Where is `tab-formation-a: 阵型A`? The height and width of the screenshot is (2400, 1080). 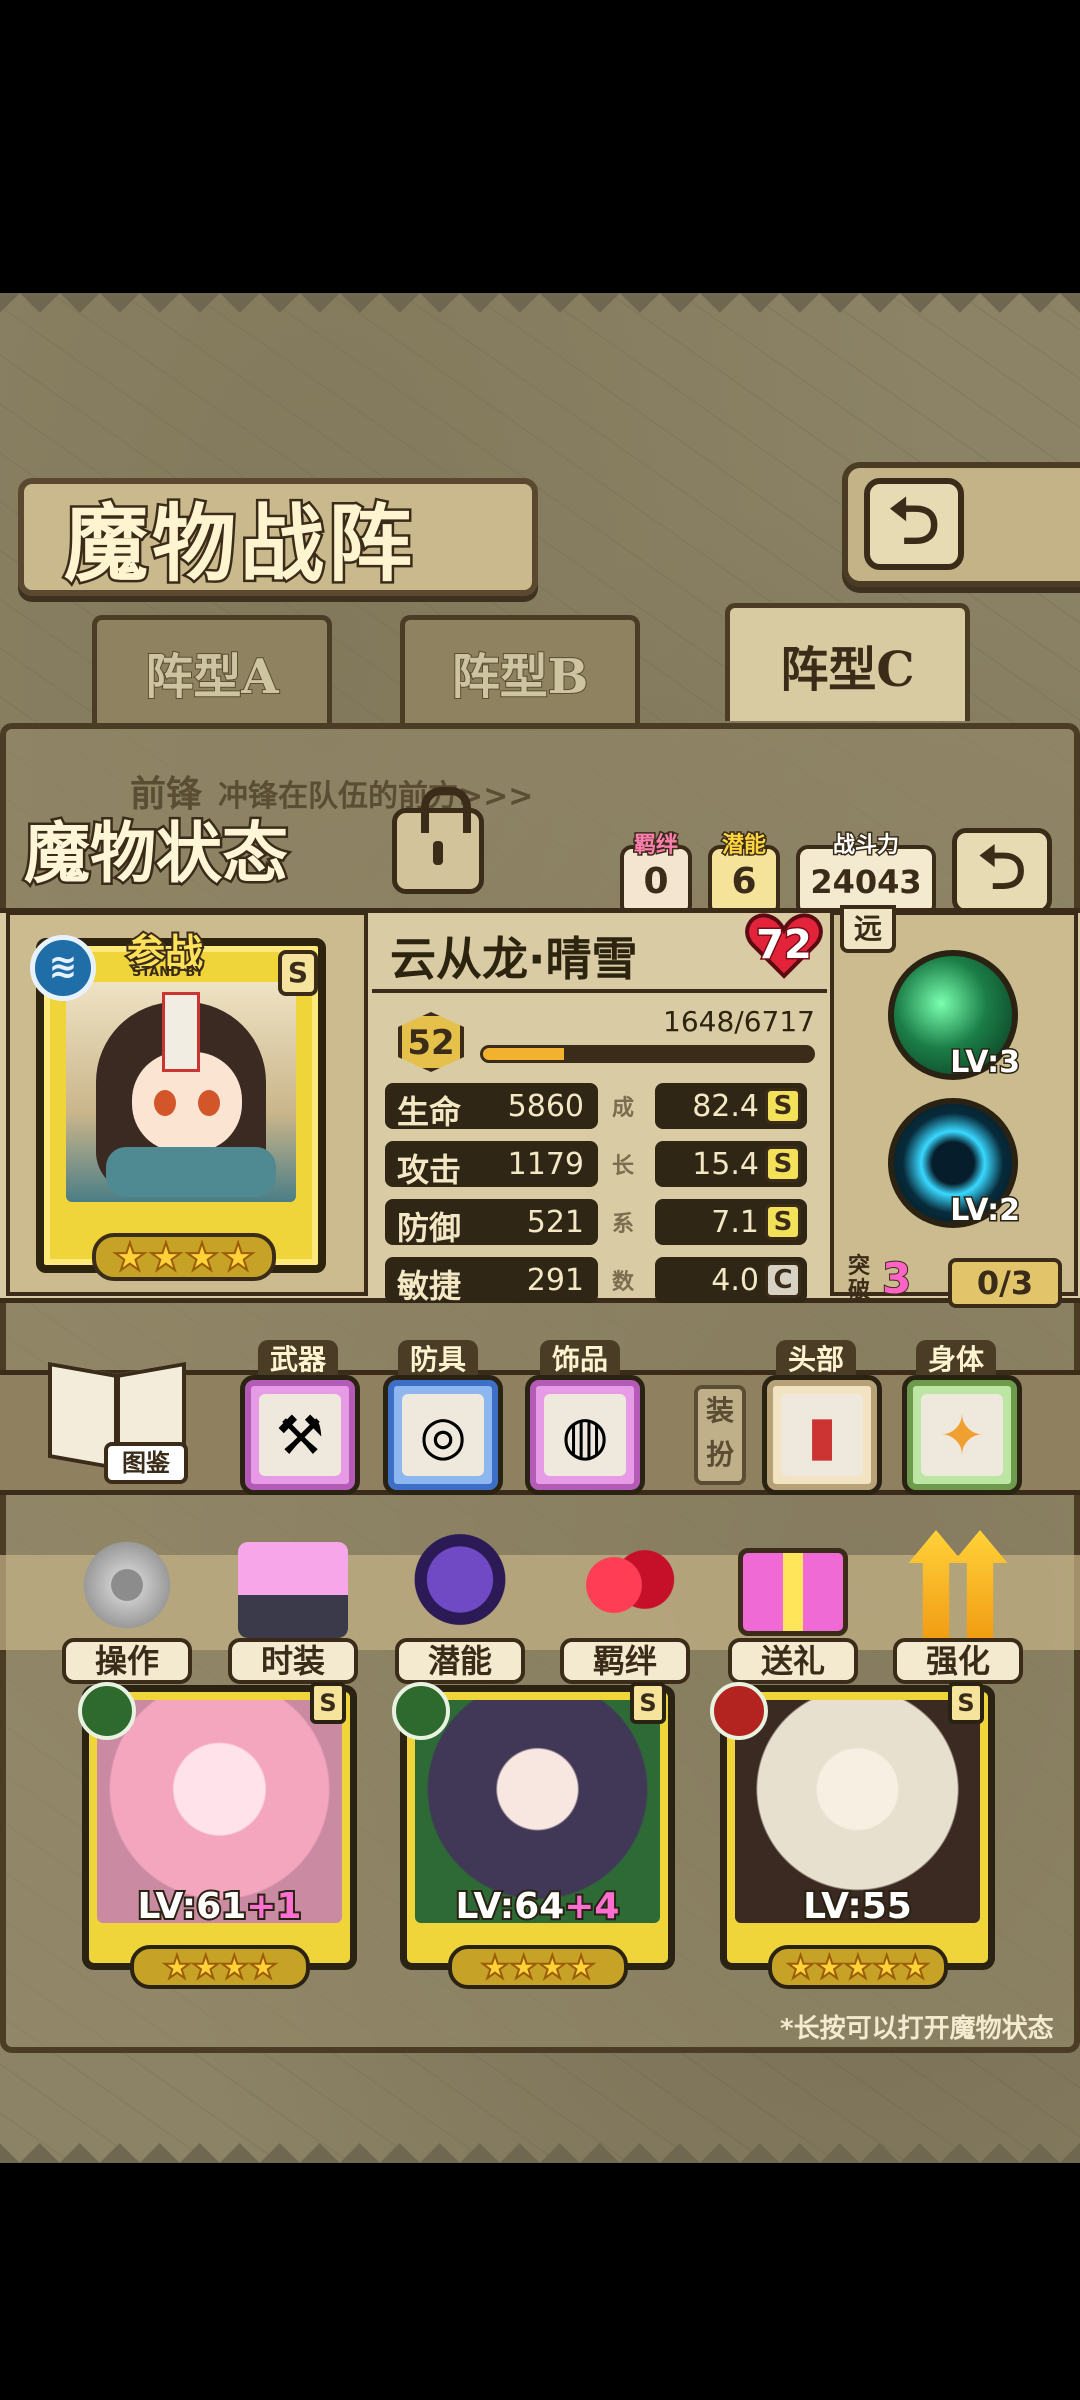 tab-formation-a: 阵型A is located at coordinates (212, 669).